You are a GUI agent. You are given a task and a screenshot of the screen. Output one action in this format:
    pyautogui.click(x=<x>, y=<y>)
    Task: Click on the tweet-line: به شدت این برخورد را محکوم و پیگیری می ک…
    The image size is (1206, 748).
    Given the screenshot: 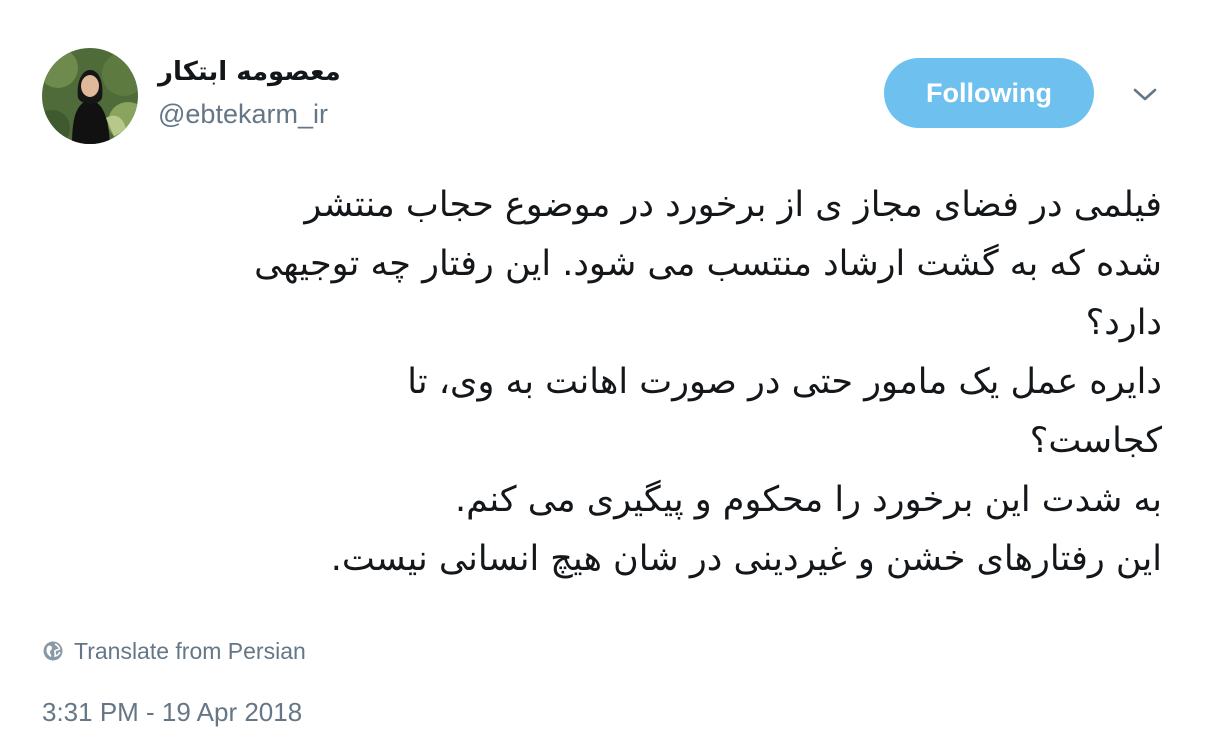 What is the action you would take?
    pyautogui.click(x=808, y=500)
    